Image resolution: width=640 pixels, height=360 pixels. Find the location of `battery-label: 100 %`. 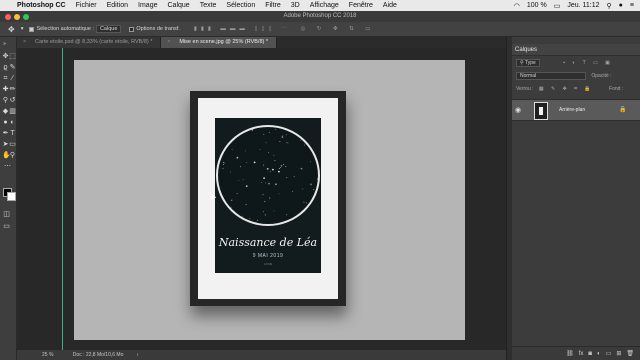

battery-label: 100 % is located at coordinates (537, 5).